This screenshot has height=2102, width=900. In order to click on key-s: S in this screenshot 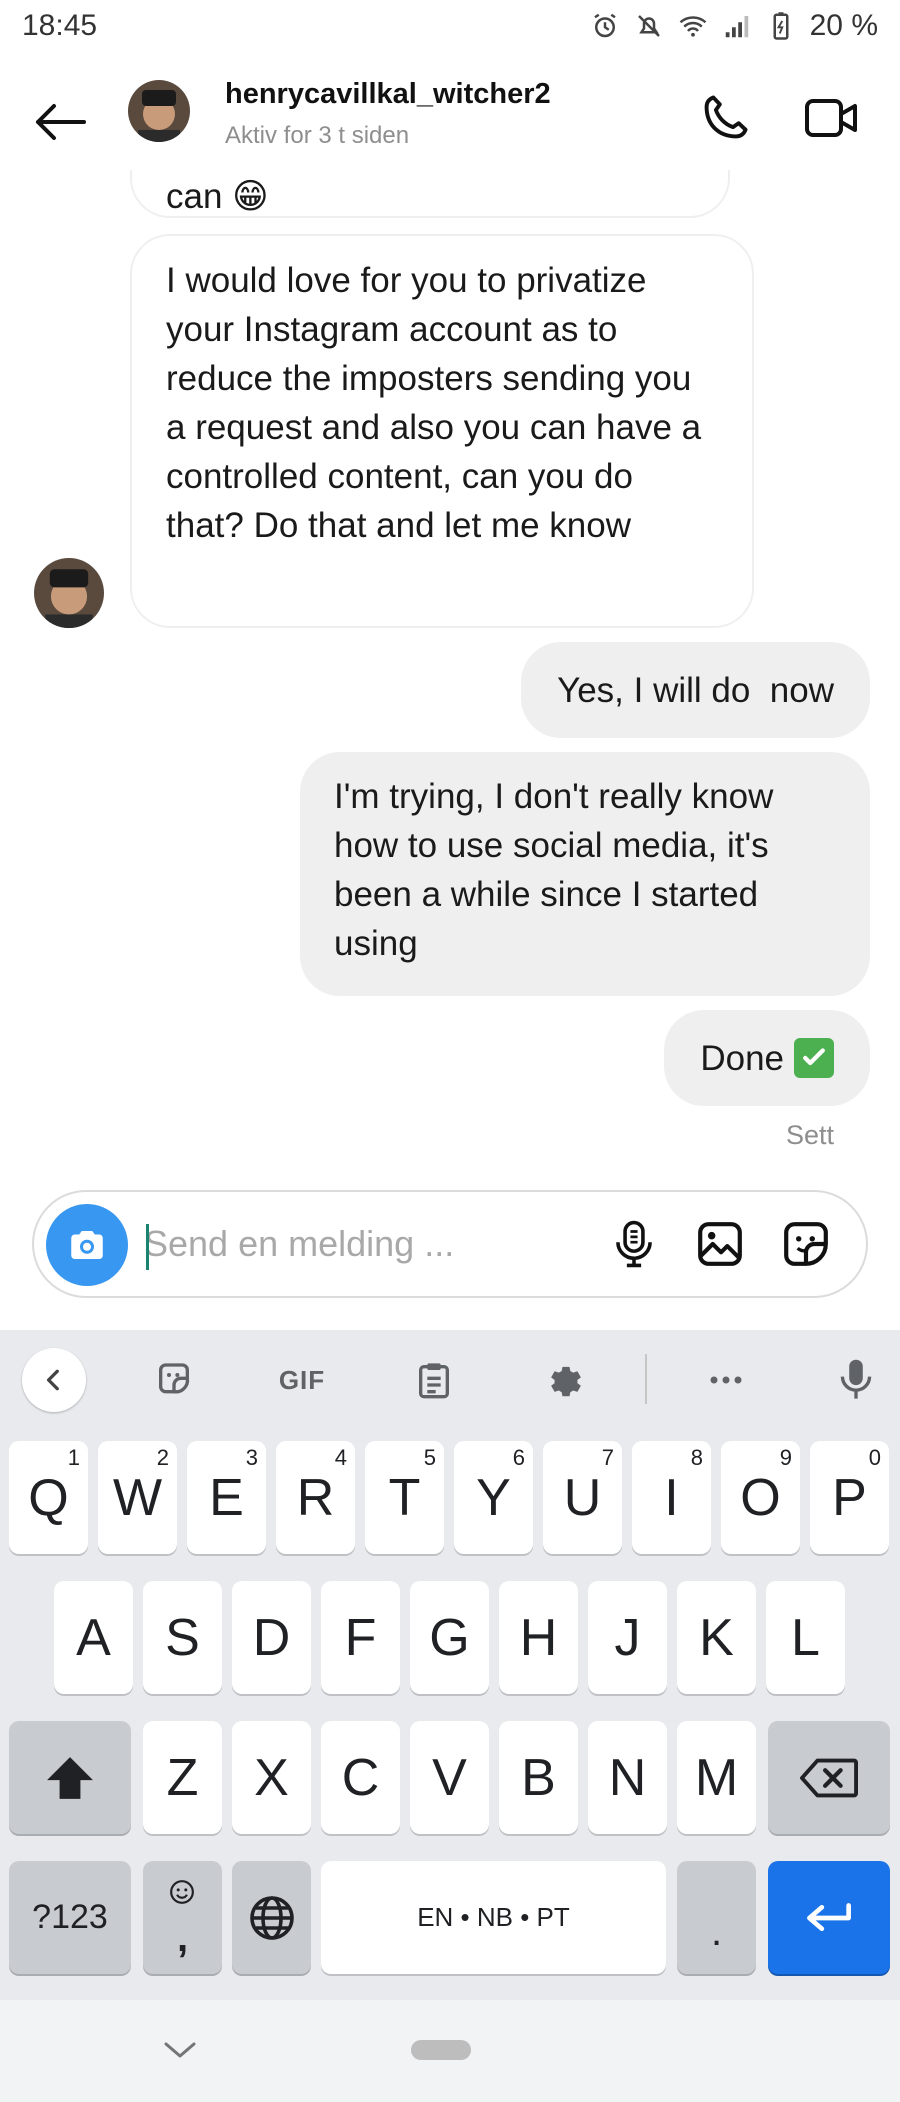, I will do `click(182, 1637)`.